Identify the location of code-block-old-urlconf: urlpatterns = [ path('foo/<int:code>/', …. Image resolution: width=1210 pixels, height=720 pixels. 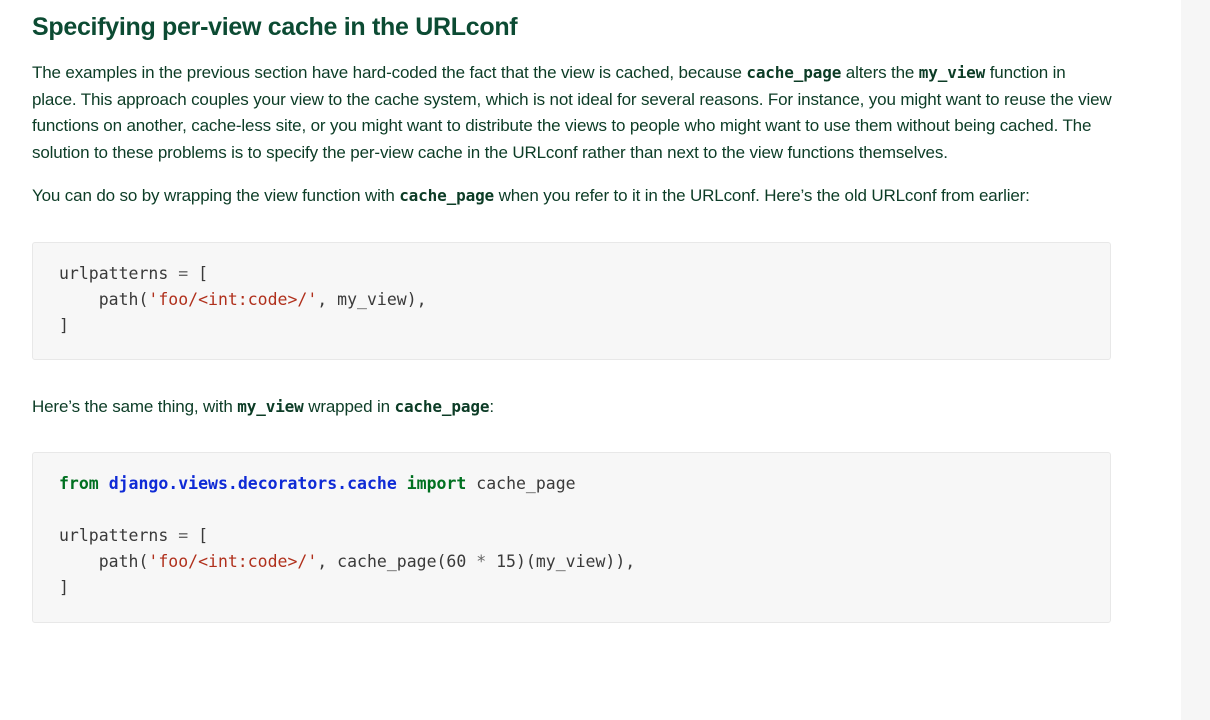
(571, 300).